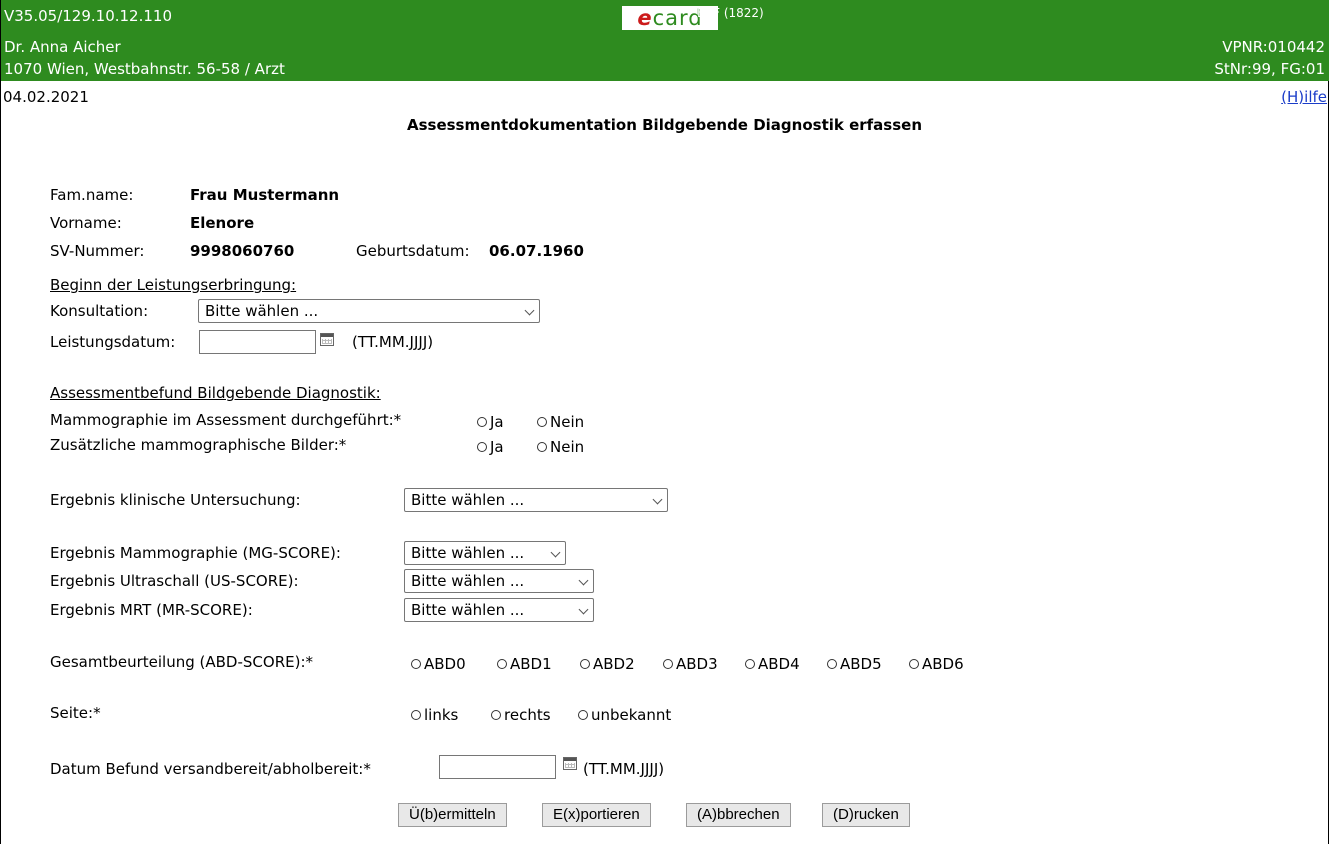  What do you see at coordinates (413, 251) in the screenshot?
I see `geburtsdatum-label: Geburtsdatum:` at bounding box center [413, 251].